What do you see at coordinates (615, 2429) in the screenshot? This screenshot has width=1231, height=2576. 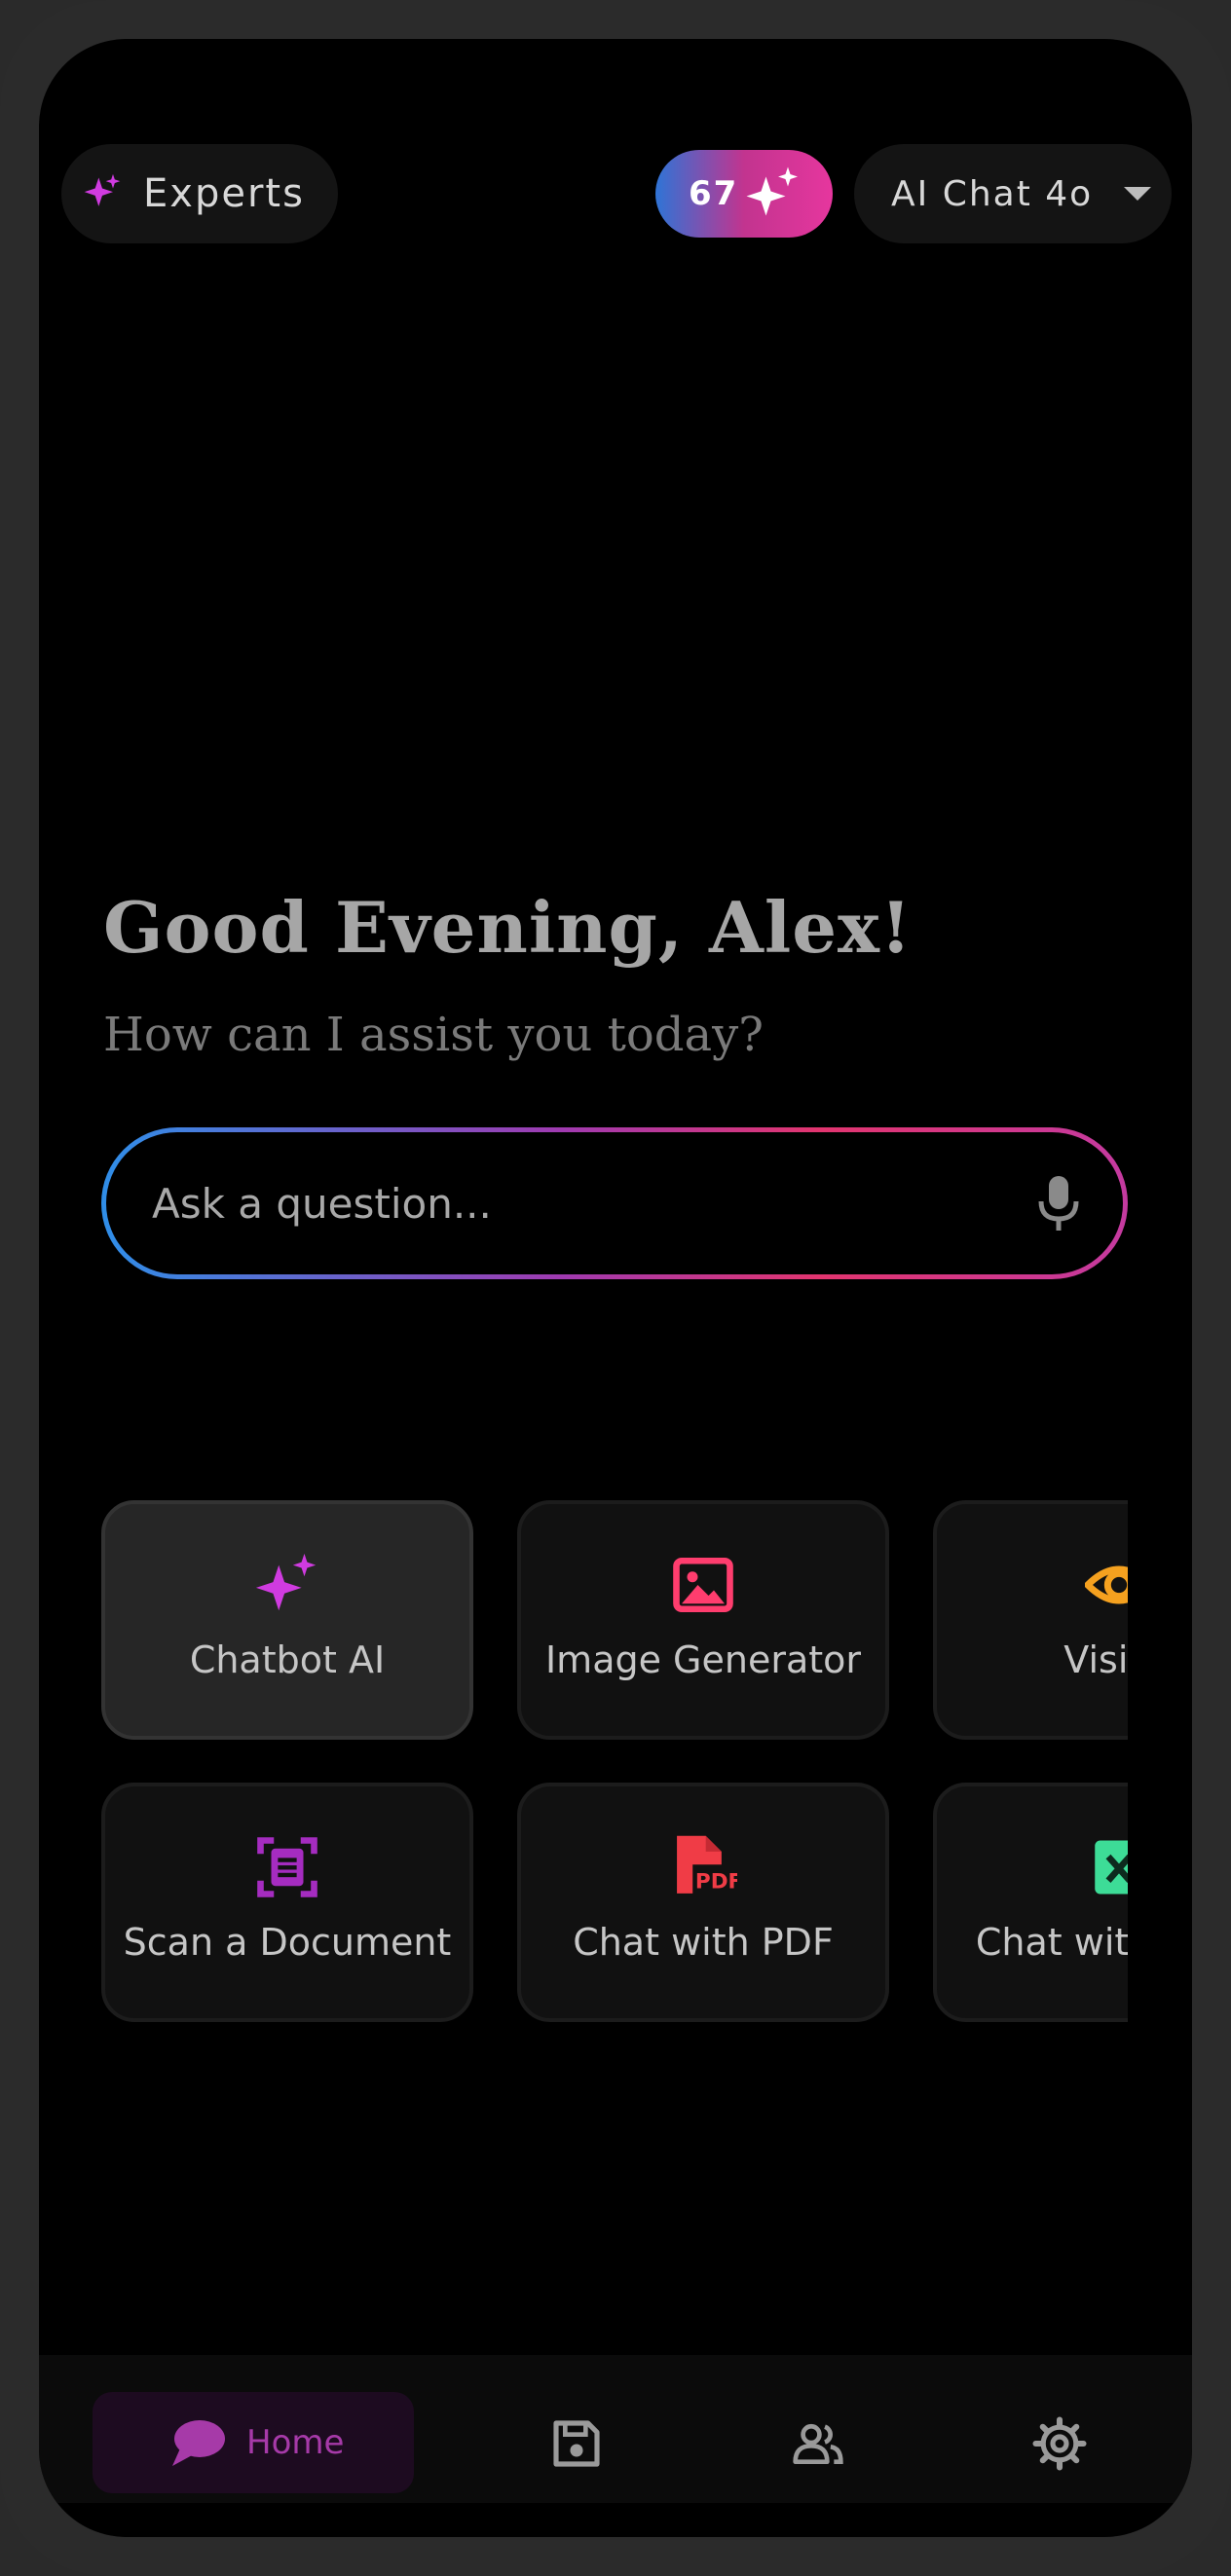 I see `bottom-nav: Home` at bounding box center [615, 2429].